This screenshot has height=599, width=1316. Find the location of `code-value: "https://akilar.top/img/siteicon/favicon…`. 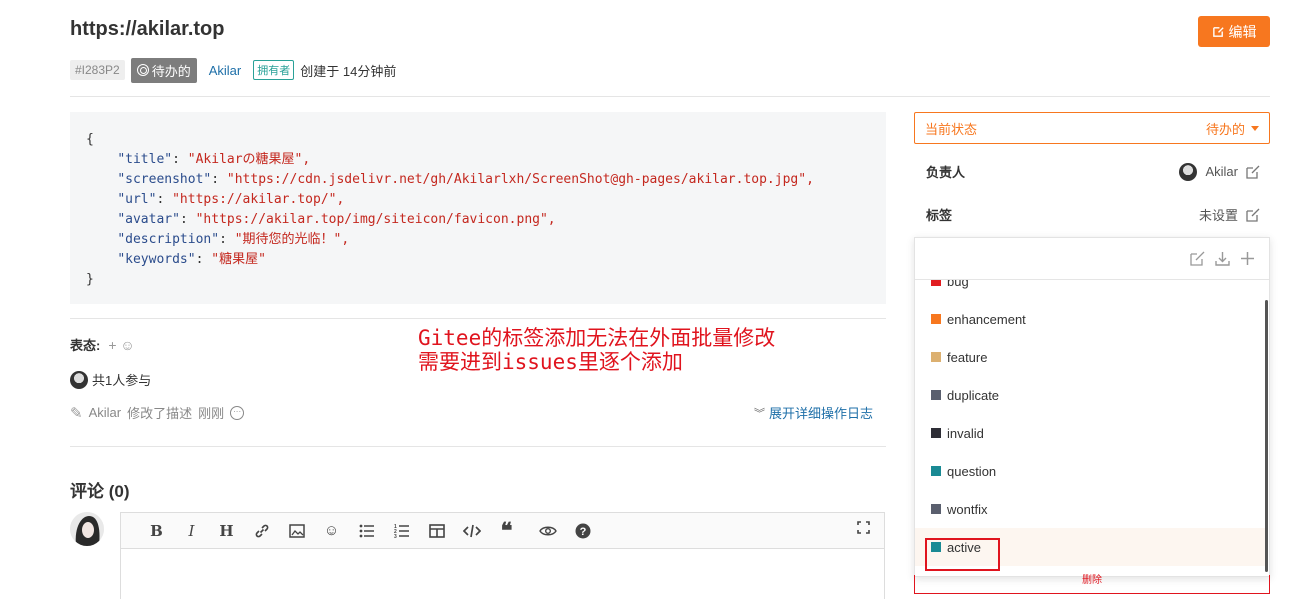

code-value: "https://akilar.top/img/siteicon/favicon… is located at coordinates (375, 219).